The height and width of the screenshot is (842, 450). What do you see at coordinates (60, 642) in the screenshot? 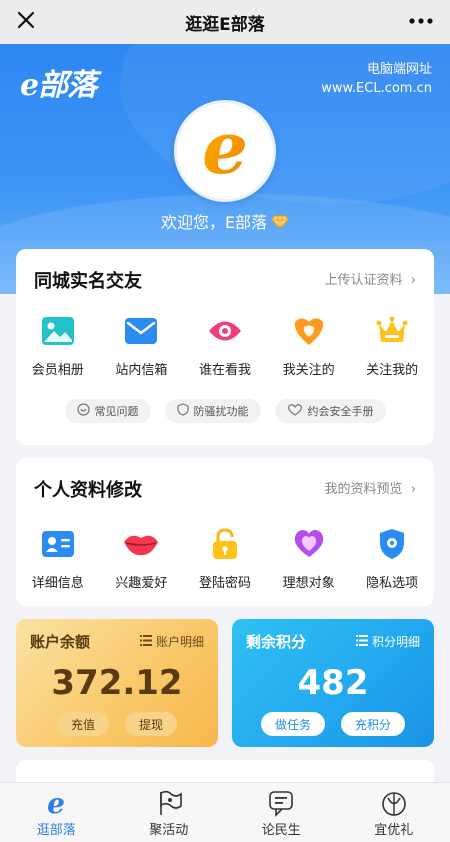
I see `account-title: 账户余额` at bounding box center [60, 642].